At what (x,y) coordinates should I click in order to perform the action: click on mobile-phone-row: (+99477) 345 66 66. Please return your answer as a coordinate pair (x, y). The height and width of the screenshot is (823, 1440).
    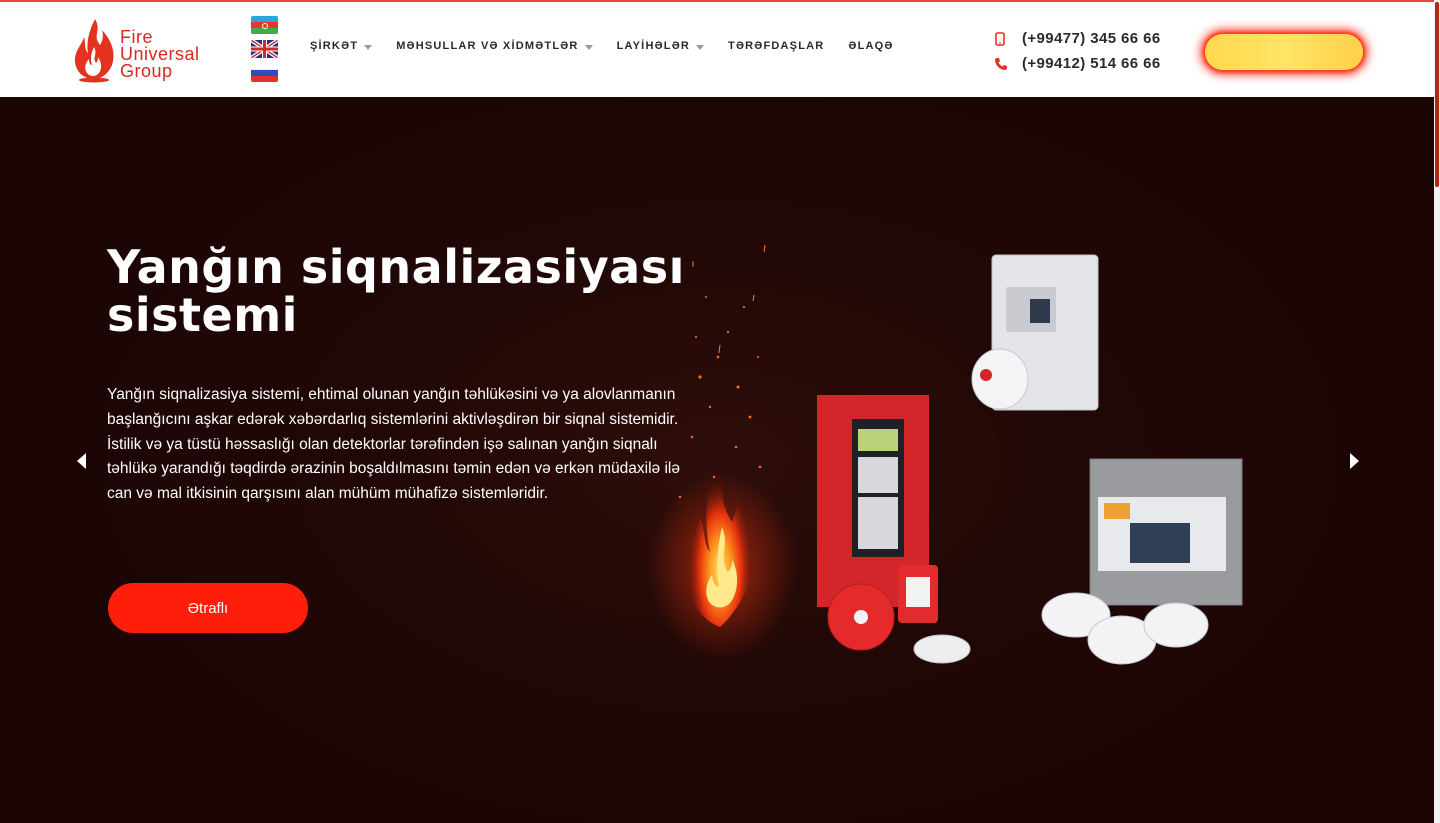
    Looking at the image, I should click on (1077, 38).